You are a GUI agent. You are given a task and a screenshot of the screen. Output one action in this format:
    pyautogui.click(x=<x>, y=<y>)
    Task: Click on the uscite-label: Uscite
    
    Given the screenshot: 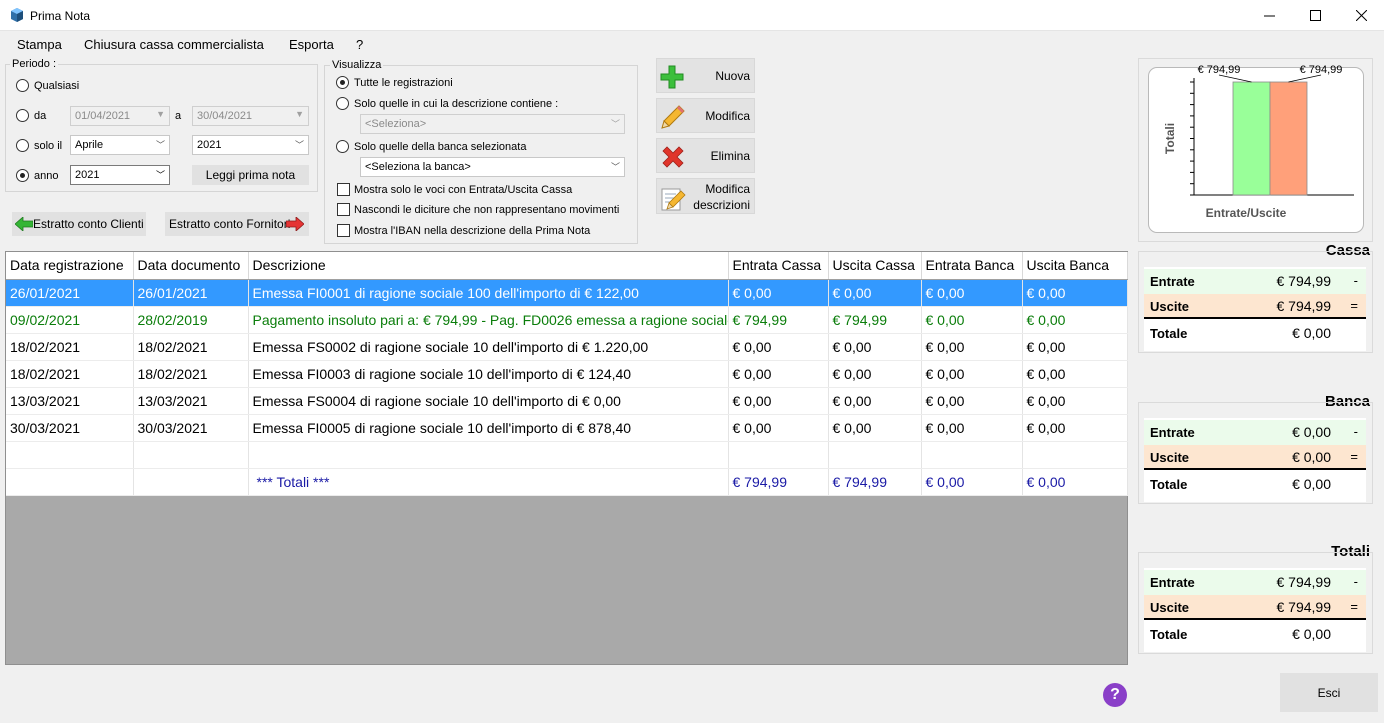 What is the action you would take?
    pyautogui.click(x=1170, y=607)
    